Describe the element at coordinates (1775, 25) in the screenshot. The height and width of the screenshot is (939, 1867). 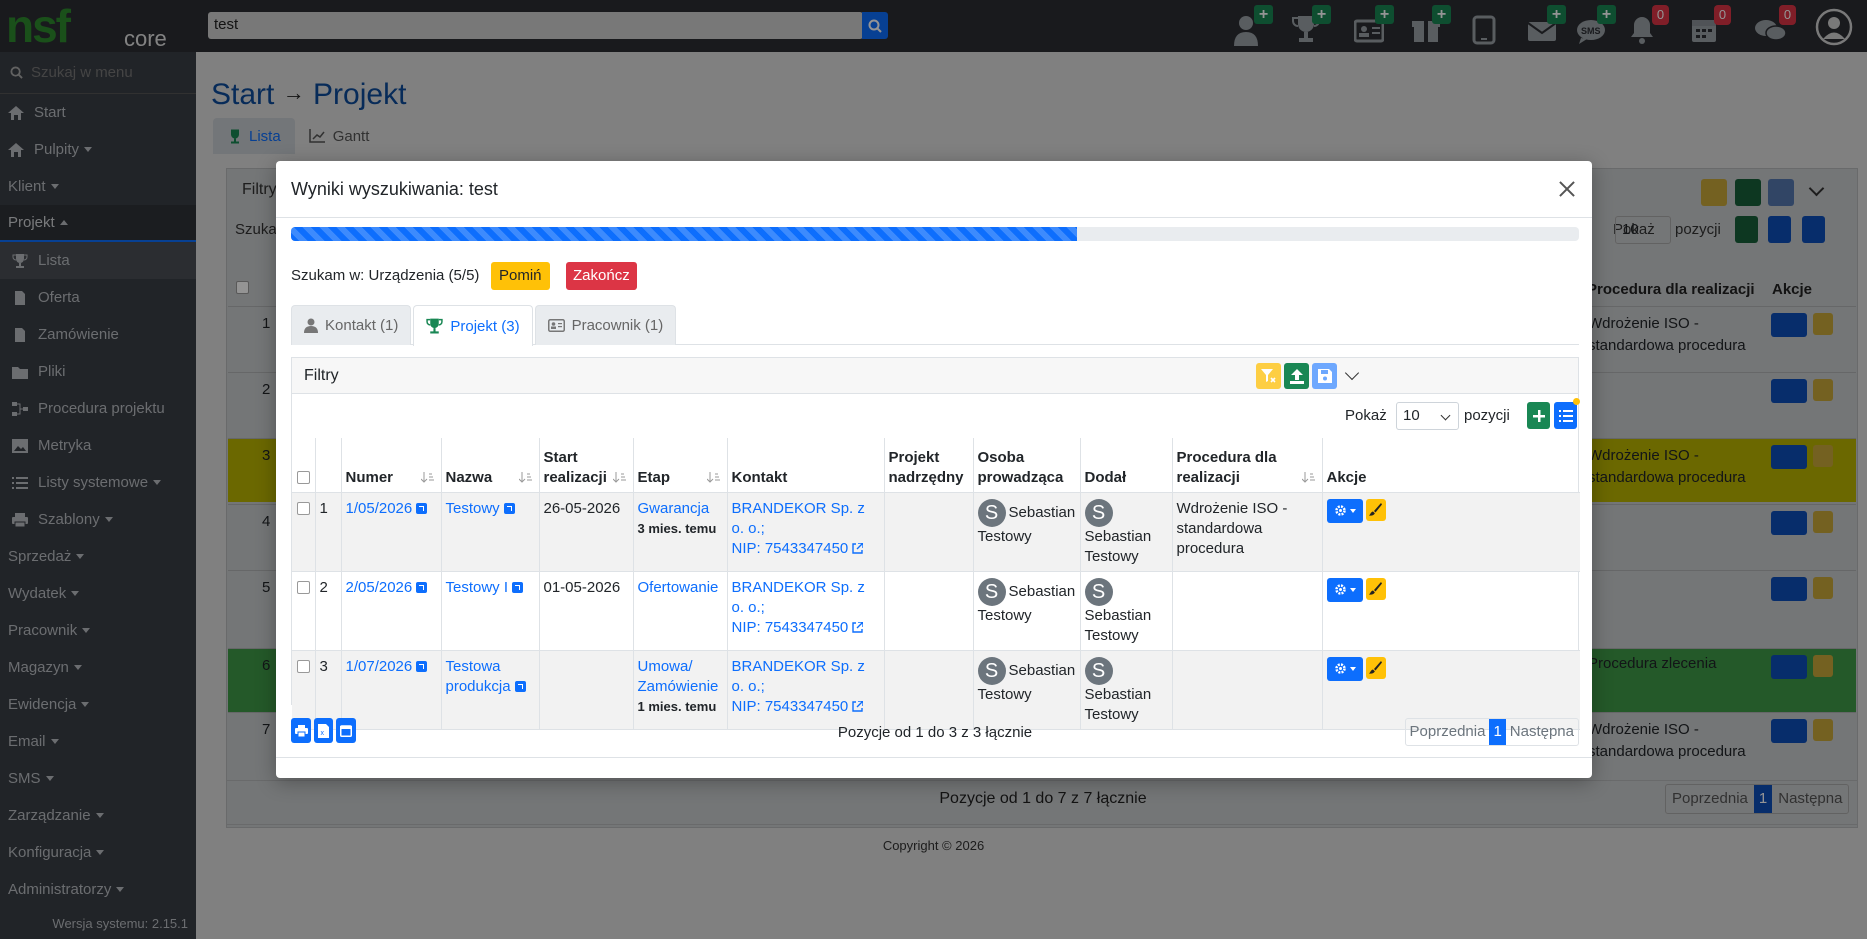
I see `chat-button: 0` at that location.